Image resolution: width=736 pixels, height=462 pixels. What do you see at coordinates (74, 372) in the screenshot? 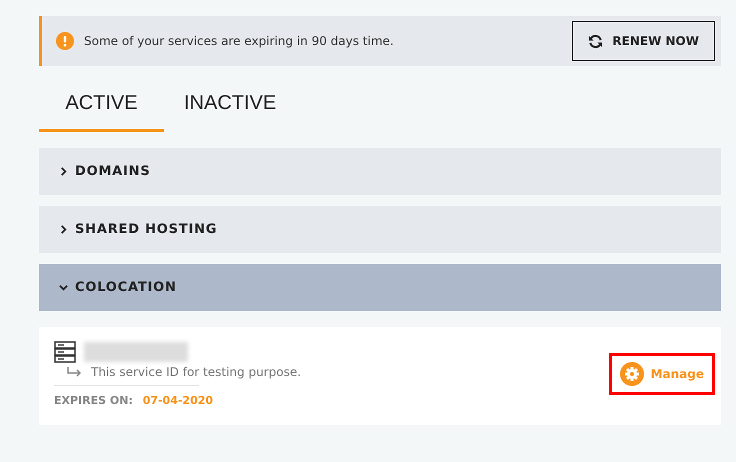
I see `return-arrow-icon` at bounding box center [74, 372].